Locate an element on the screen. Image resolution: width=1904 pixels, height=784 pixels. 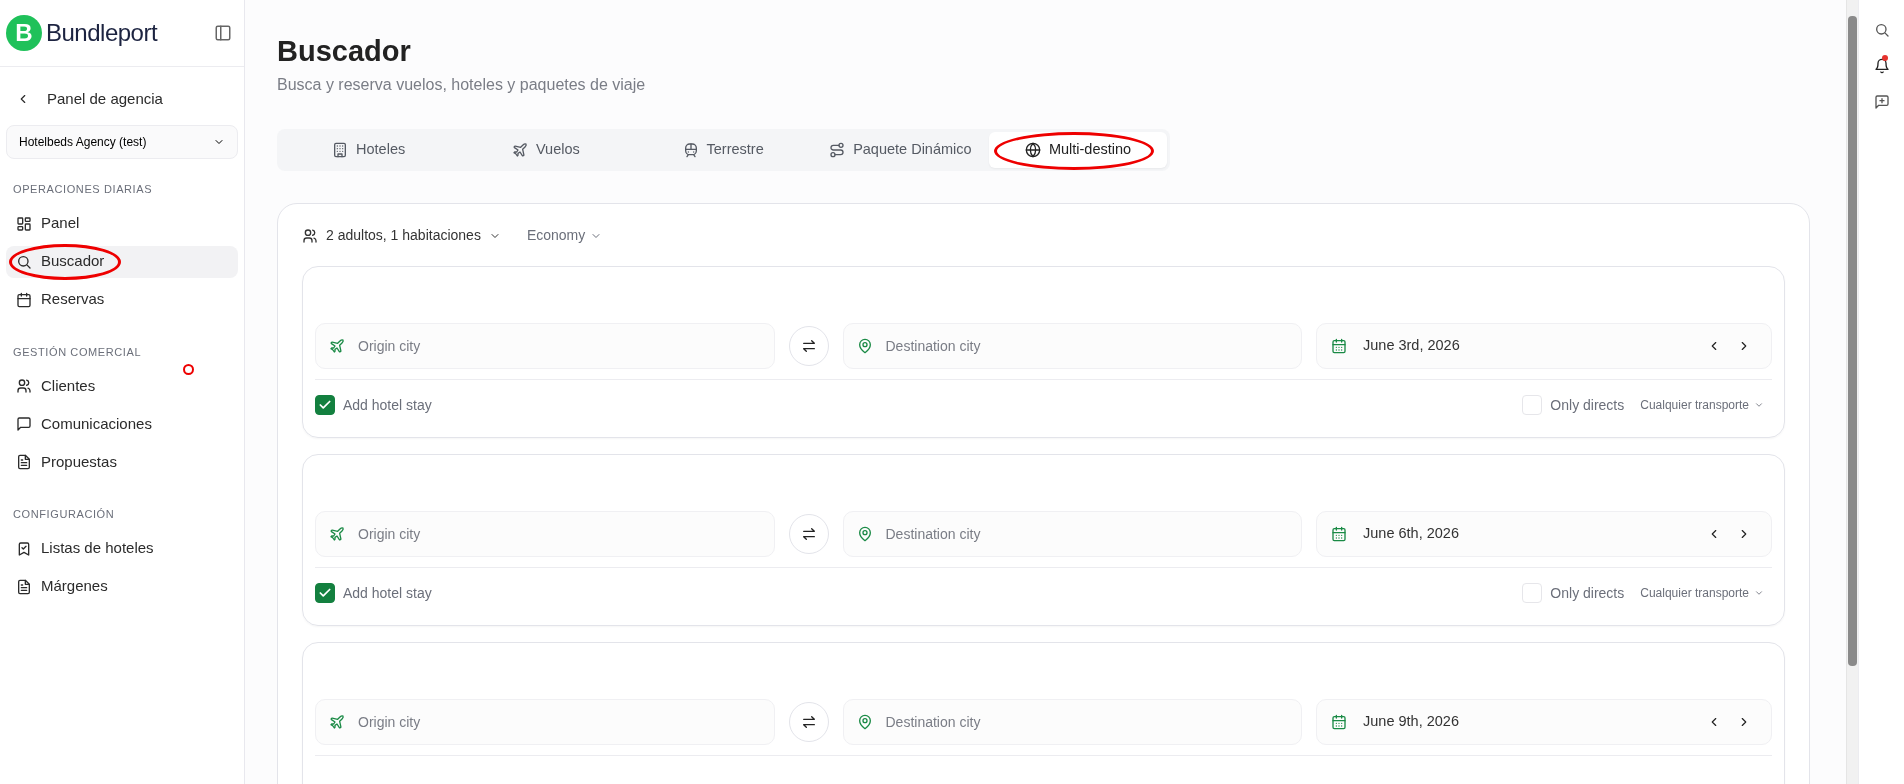
sidebar-item: Clientes is located at coordinates (122, 386).